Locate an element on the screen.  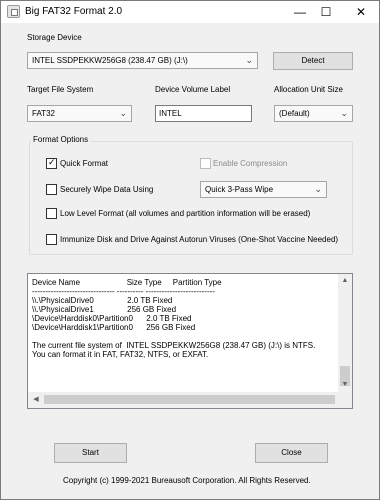
immunize-checkbox is located at coordinates (51, 239).